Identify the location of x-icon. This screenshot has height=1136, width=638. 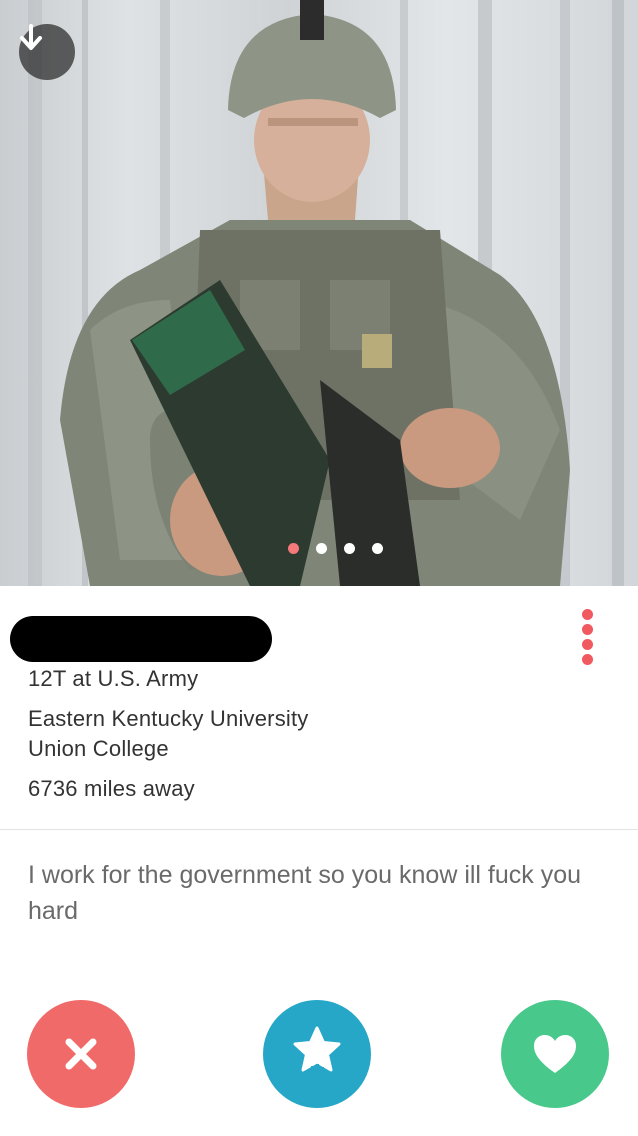
(81, 1054).